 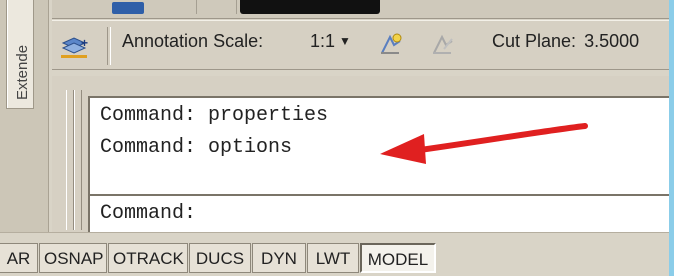 I want to click on status-button-ducs: DUCS, so click(x=220, y=258).